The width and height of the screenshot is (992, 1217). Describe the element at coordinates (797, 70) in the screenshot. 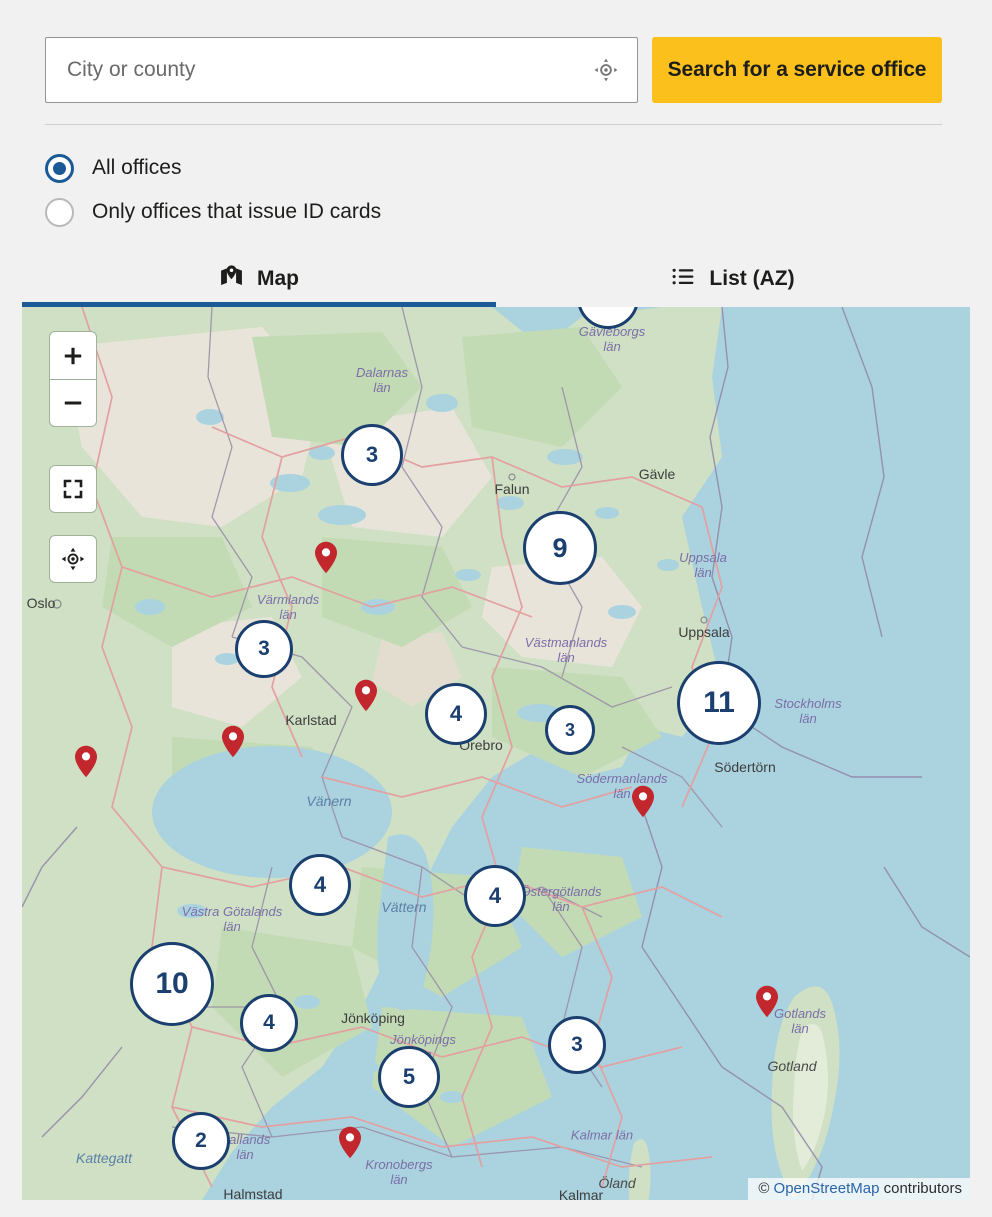

I see `search-button: Search for a service office` at that location.